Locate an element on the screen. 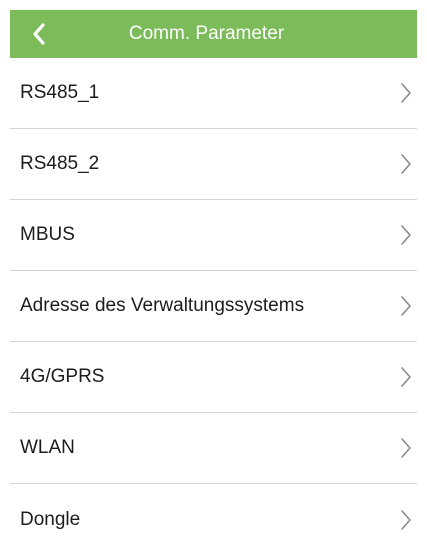  list-item-rs485-2: RS485_2 is located at coordinates (213, 164).